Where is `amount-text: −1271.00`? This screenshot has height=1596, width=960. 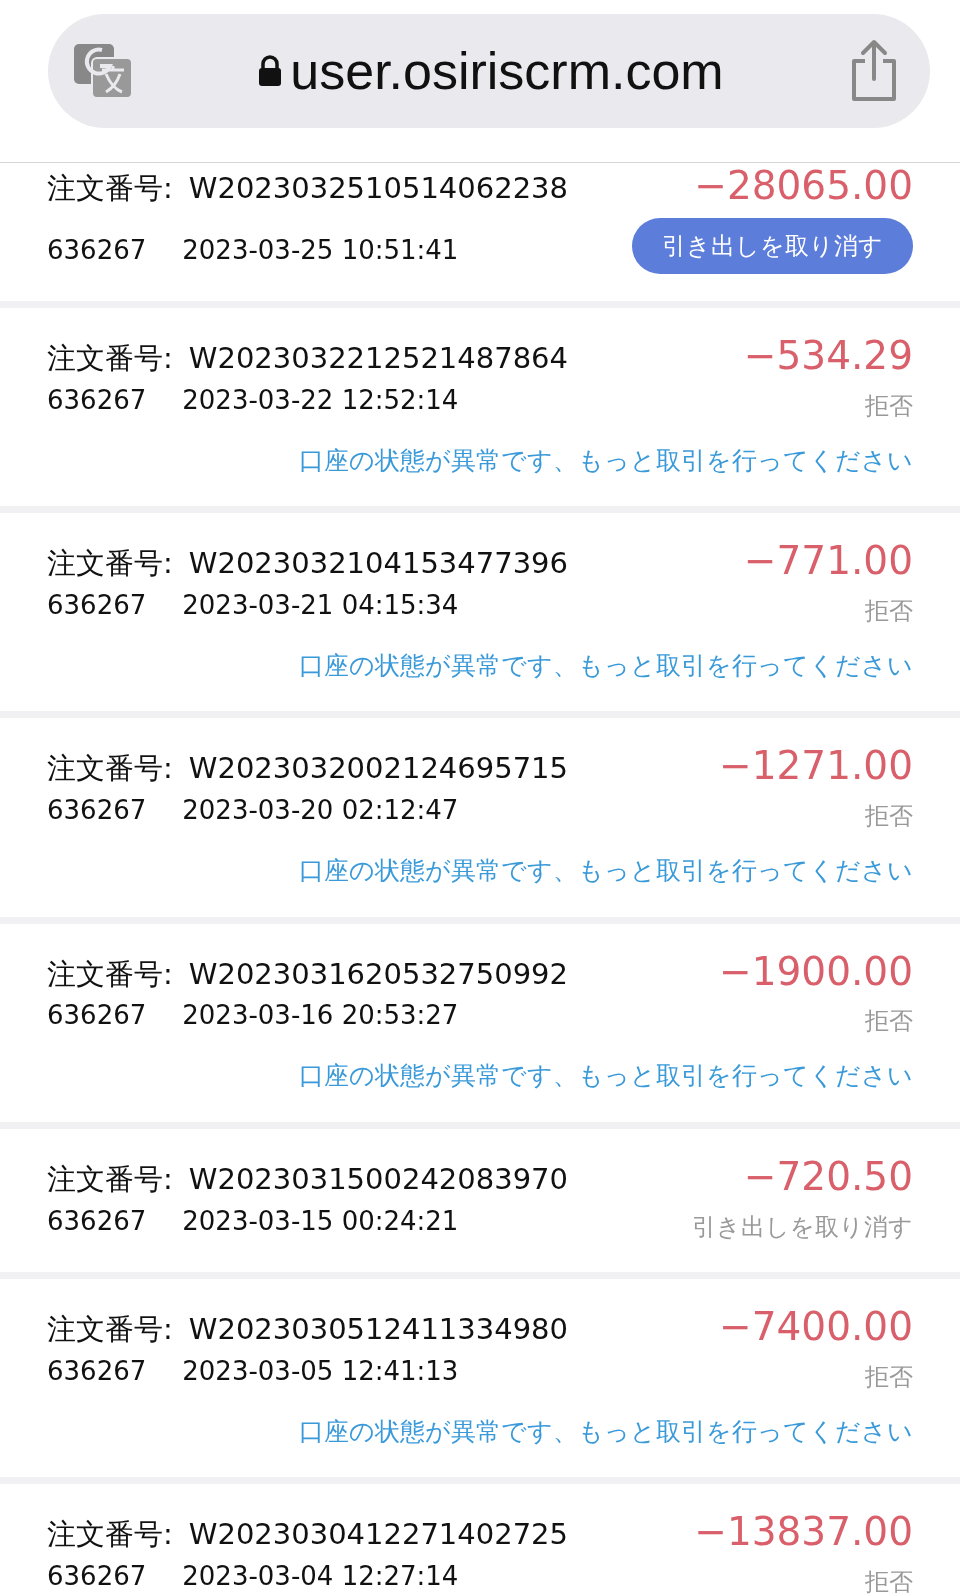 amount-text: −1271.00 is located at coordinates (816, 767).